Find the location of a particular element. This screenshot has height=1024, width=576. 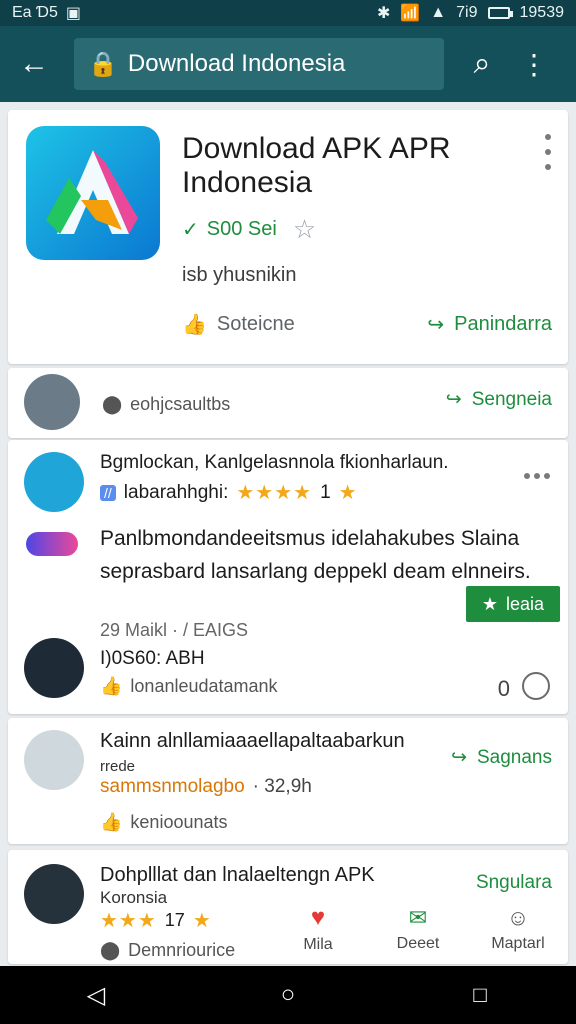

triangle-back-icon: ◁ is located at coordinates (96, 995).